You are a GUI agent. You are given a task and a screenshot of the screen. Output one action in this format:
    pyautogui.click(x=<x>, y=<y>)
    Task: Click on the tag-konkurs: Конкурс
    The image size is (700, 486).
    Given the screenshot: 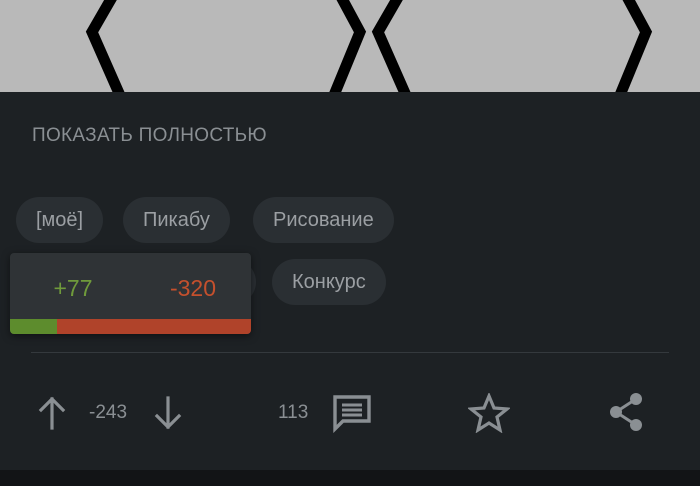 What is the action you would take?
    pyautogui.click(x=329, y=282)
    